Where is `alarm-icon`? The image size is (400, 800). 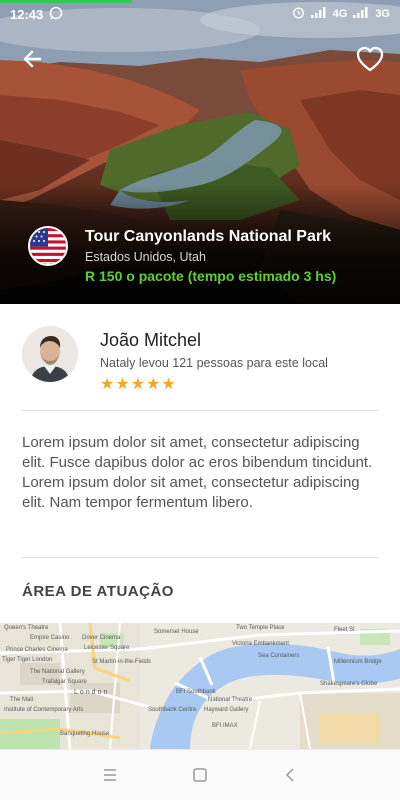 alarm-icon is located at coordinates (298, 14).